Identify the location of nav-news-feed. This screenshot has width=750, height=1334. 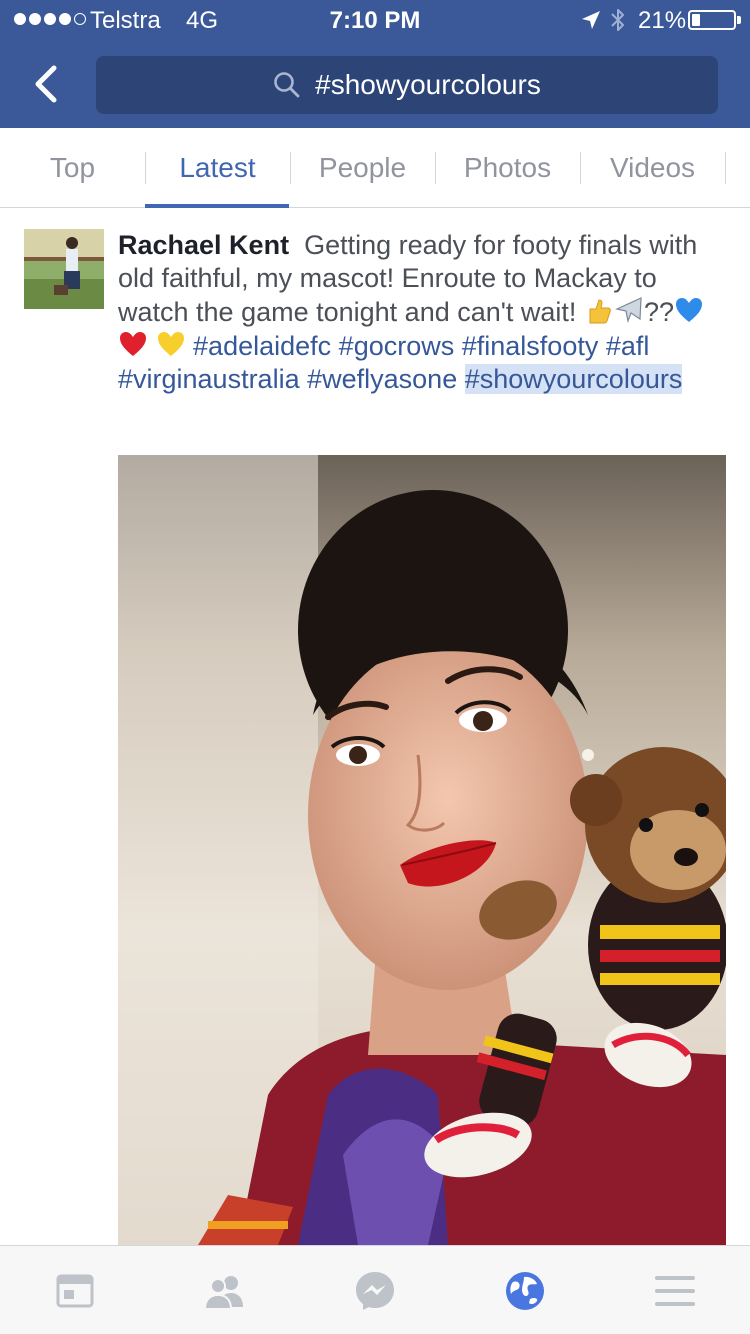
(75, 1290).